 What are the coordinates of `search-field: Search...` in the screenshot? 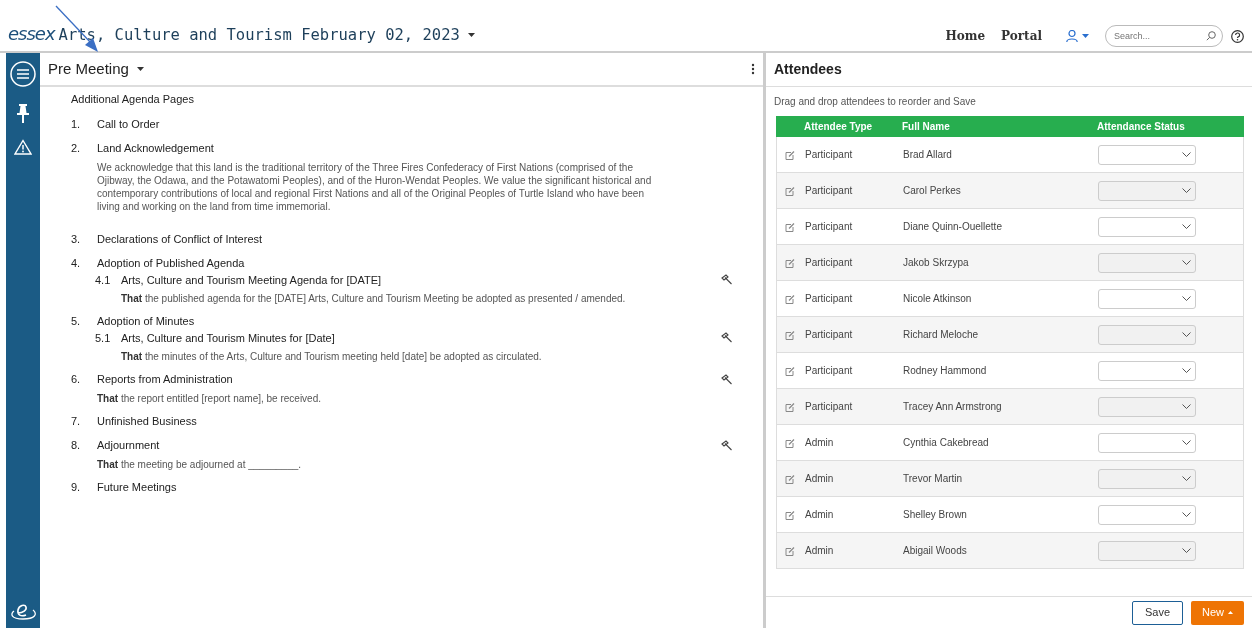 It's located at (1164, 36).